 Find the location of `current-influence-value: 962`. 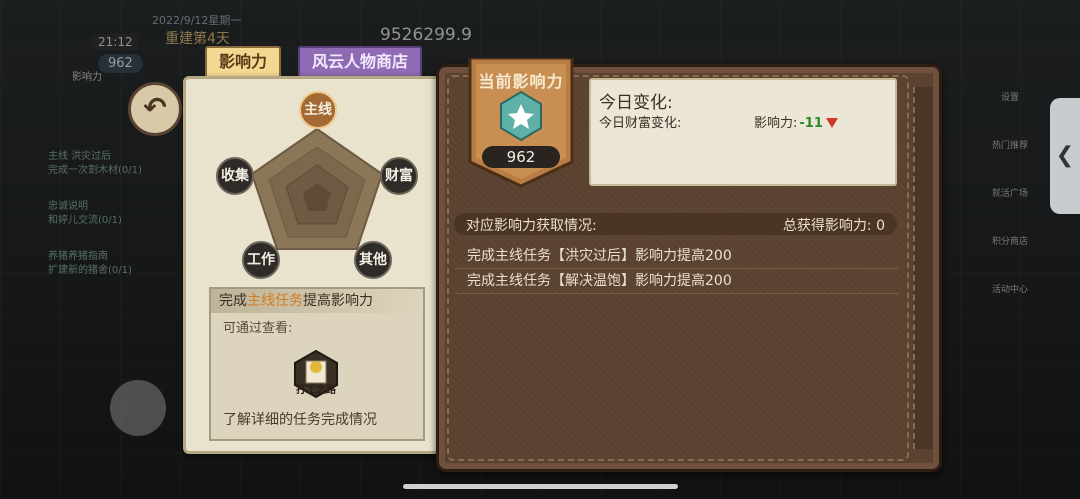

current-influence-value: 962 is located at coordinates (521, 157).